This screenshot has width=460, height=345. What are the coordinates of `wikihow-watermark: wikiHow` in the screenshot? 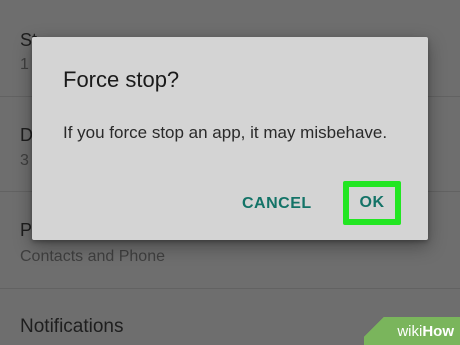 It's located at (412, 331).